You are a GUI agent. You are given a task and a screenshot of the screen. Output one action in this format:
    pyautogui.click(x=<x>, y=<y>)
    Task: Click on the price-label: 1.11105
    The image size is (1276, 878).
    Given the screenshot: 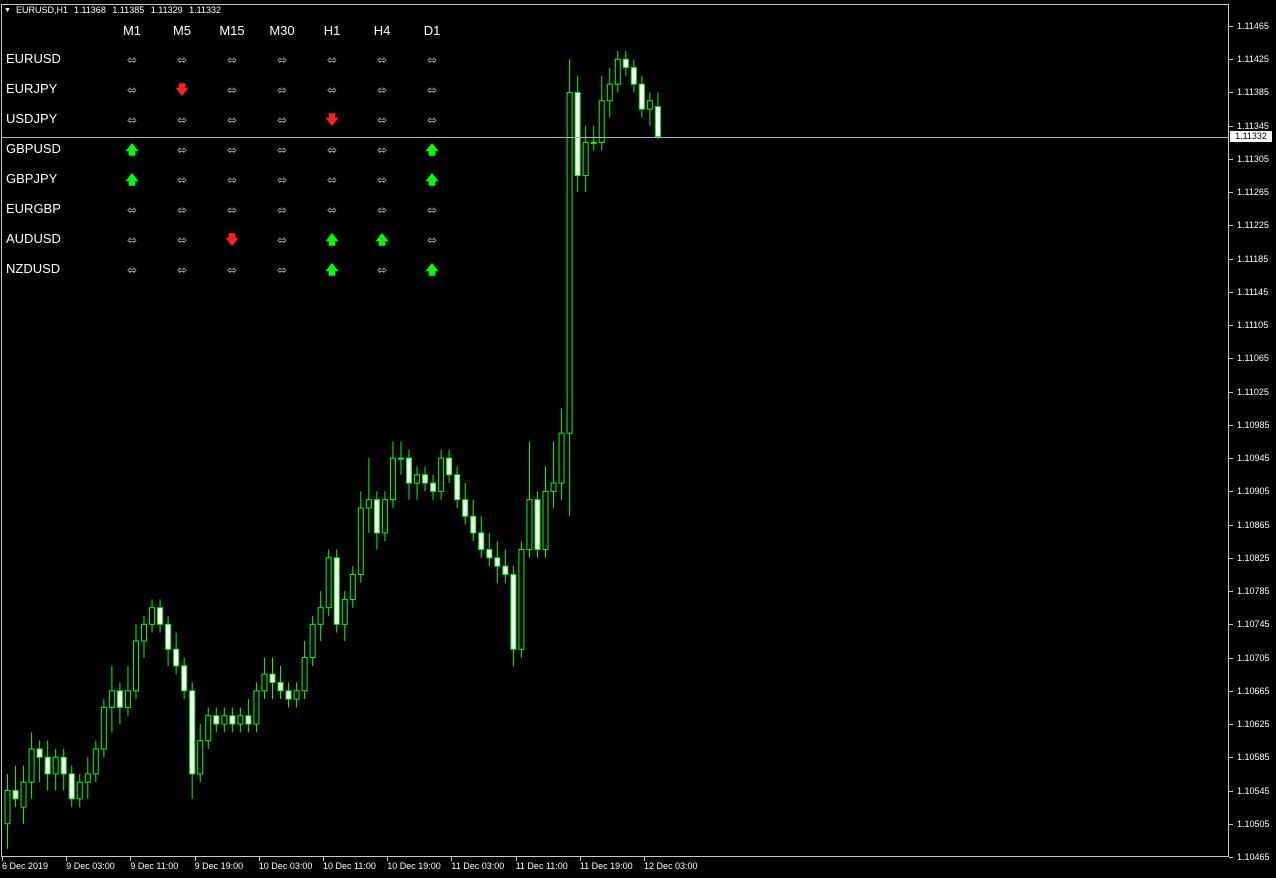 What is the action you would take?
    pyautogui.click(x=1253, y=325)
    